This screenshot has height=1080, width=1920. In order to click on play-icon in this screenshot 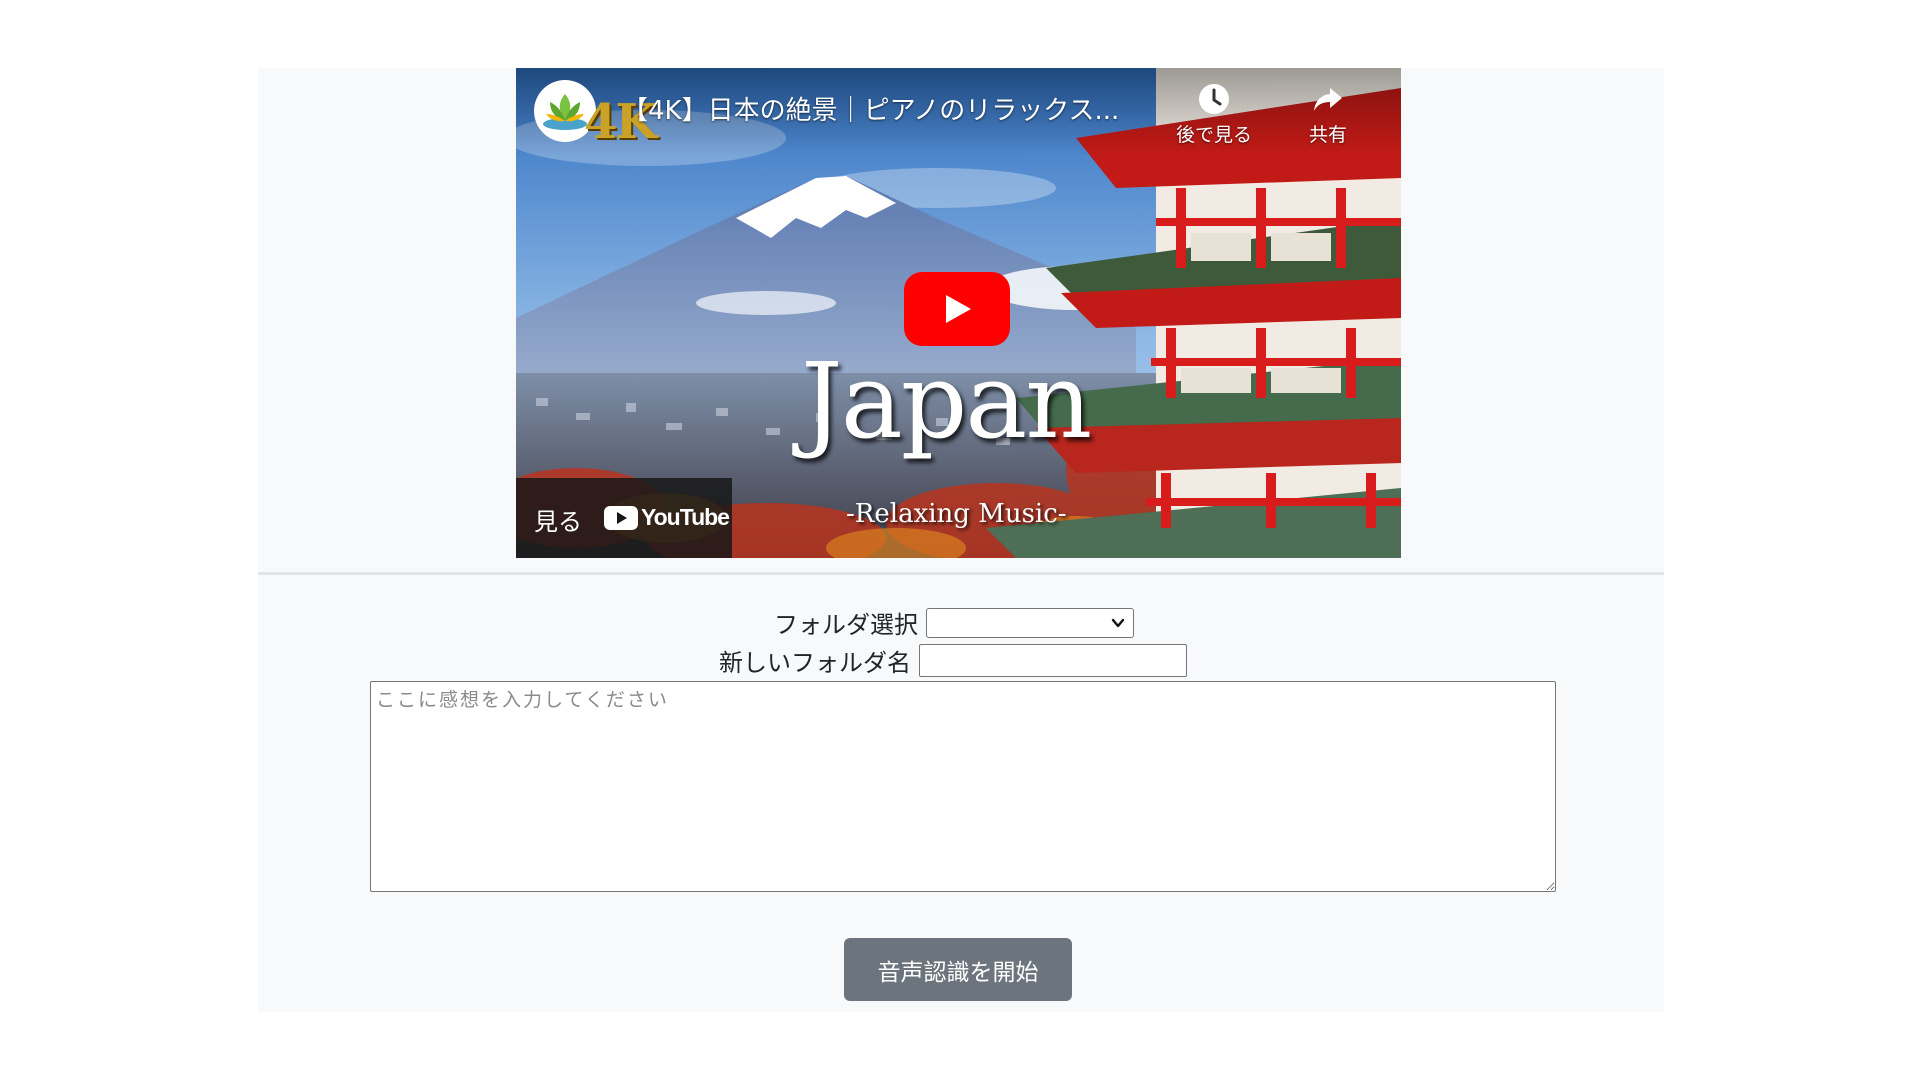, I will do `click(958, 309)`.